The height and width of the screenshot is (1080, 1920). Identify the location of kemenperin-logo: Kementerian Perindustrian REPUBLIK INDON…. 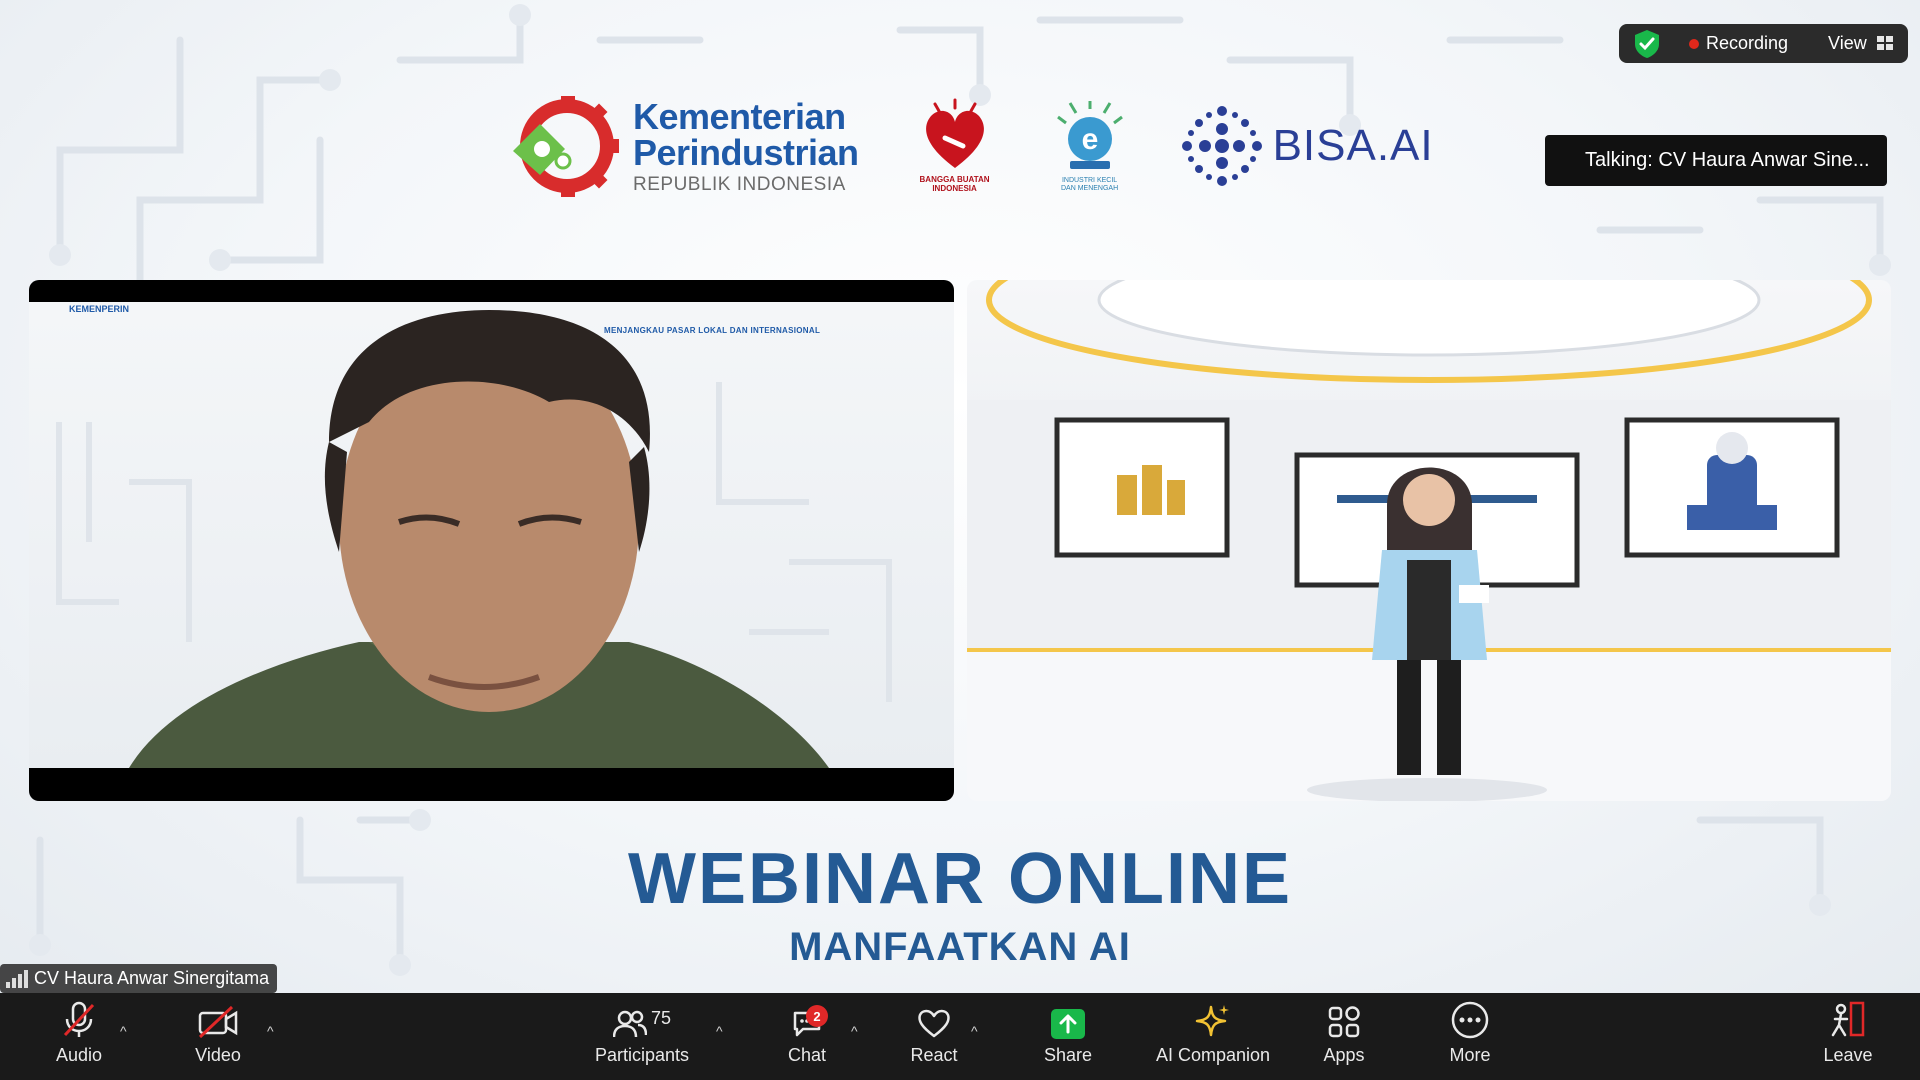
(682, 146).